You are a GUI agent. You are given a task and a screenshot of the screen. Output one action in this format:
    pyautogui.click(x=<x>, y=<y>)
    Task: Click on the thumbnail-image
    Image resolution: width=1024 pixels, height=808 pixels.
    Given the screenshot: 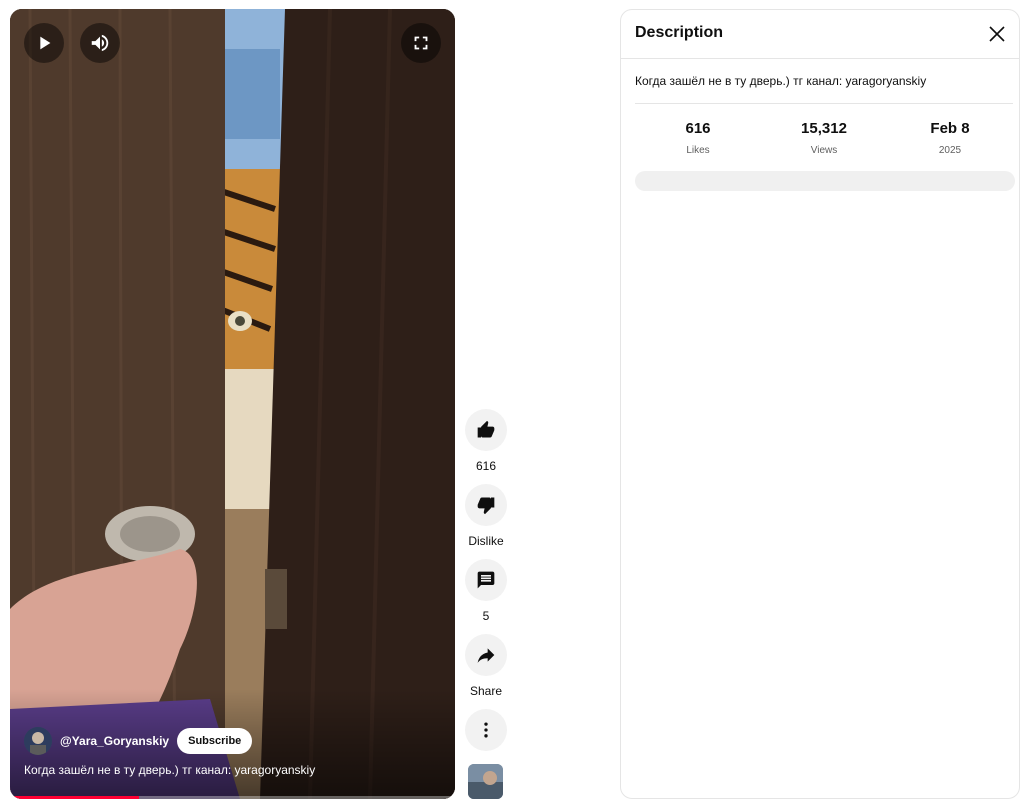 What is the action you would take?
    pyautogui.click(x=485, y=781)
    